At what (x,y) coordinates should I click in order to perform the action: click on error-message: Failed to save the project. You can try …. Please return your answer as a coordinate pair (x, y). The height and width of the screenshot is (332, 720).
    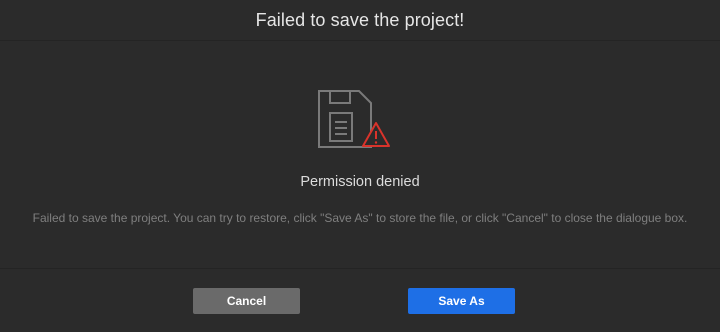
    Looking at the image, I should click on (360, 218).